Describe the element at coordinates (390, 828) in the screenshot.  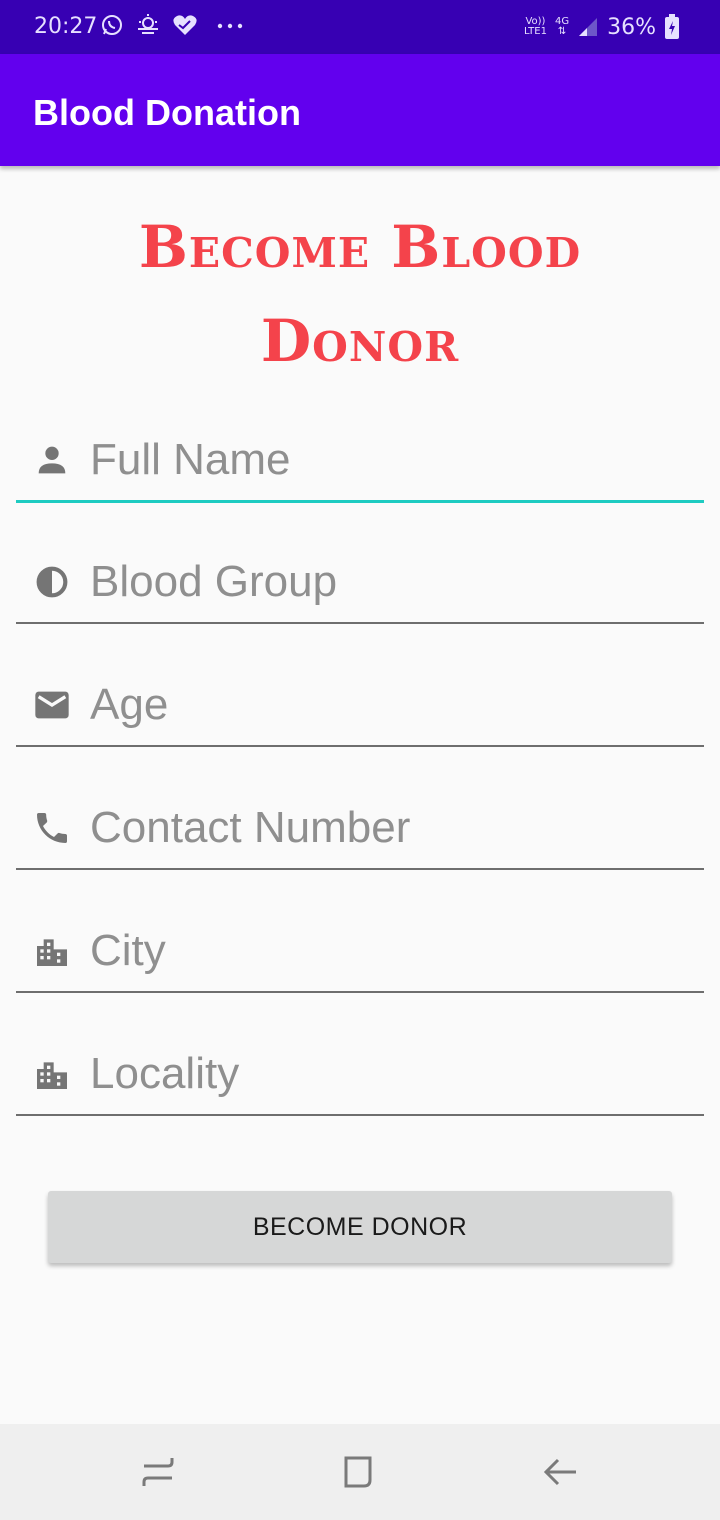
I see `contact-number-input` at that location.